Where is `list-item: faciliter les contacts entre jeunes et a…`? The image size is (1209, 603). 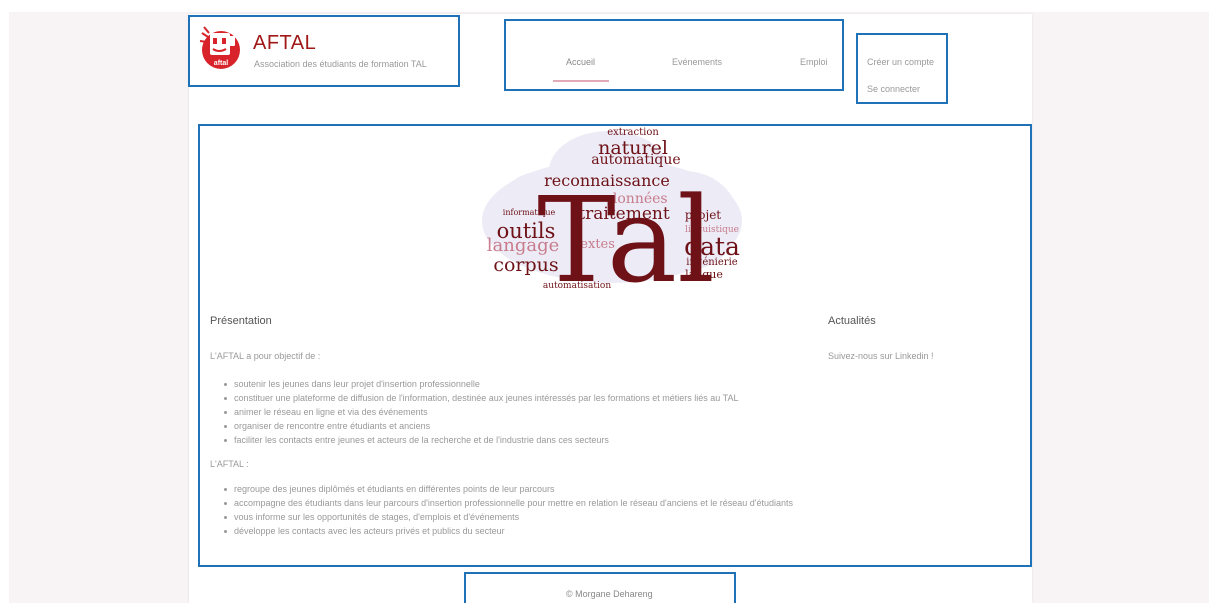 list-item: faciliter les contacts entre jeunes et a… is located at coordinates (512, 440).